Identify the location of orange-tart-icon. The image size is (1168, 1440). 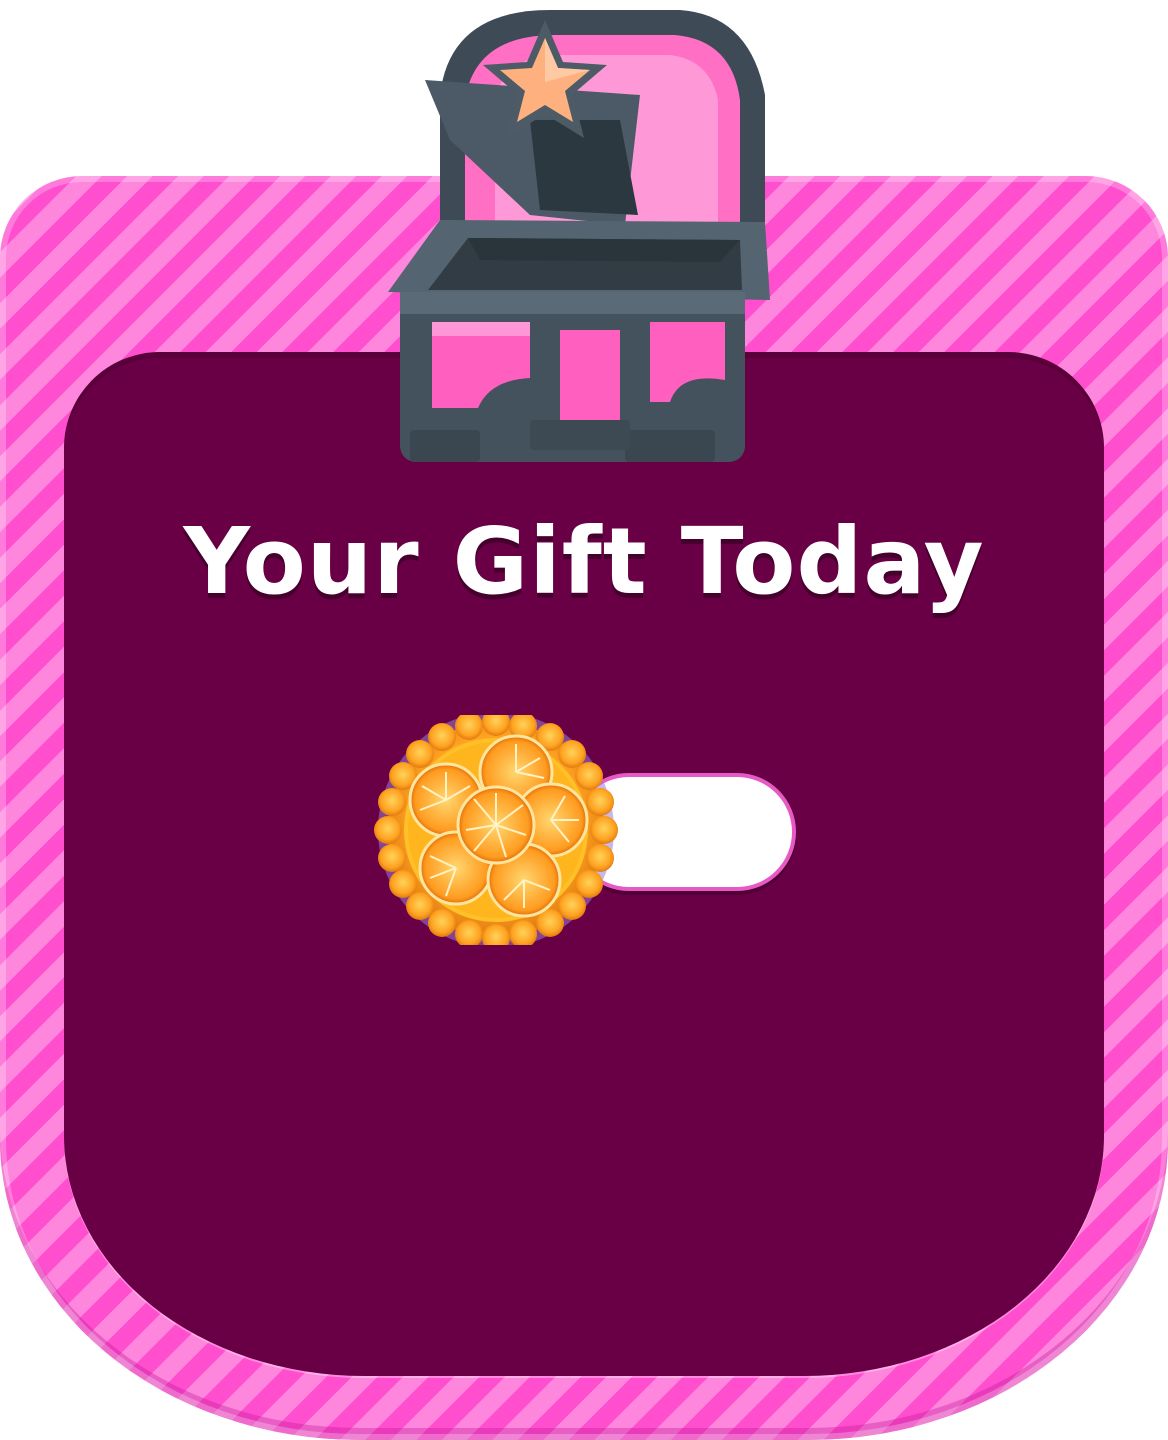
(496, 830).